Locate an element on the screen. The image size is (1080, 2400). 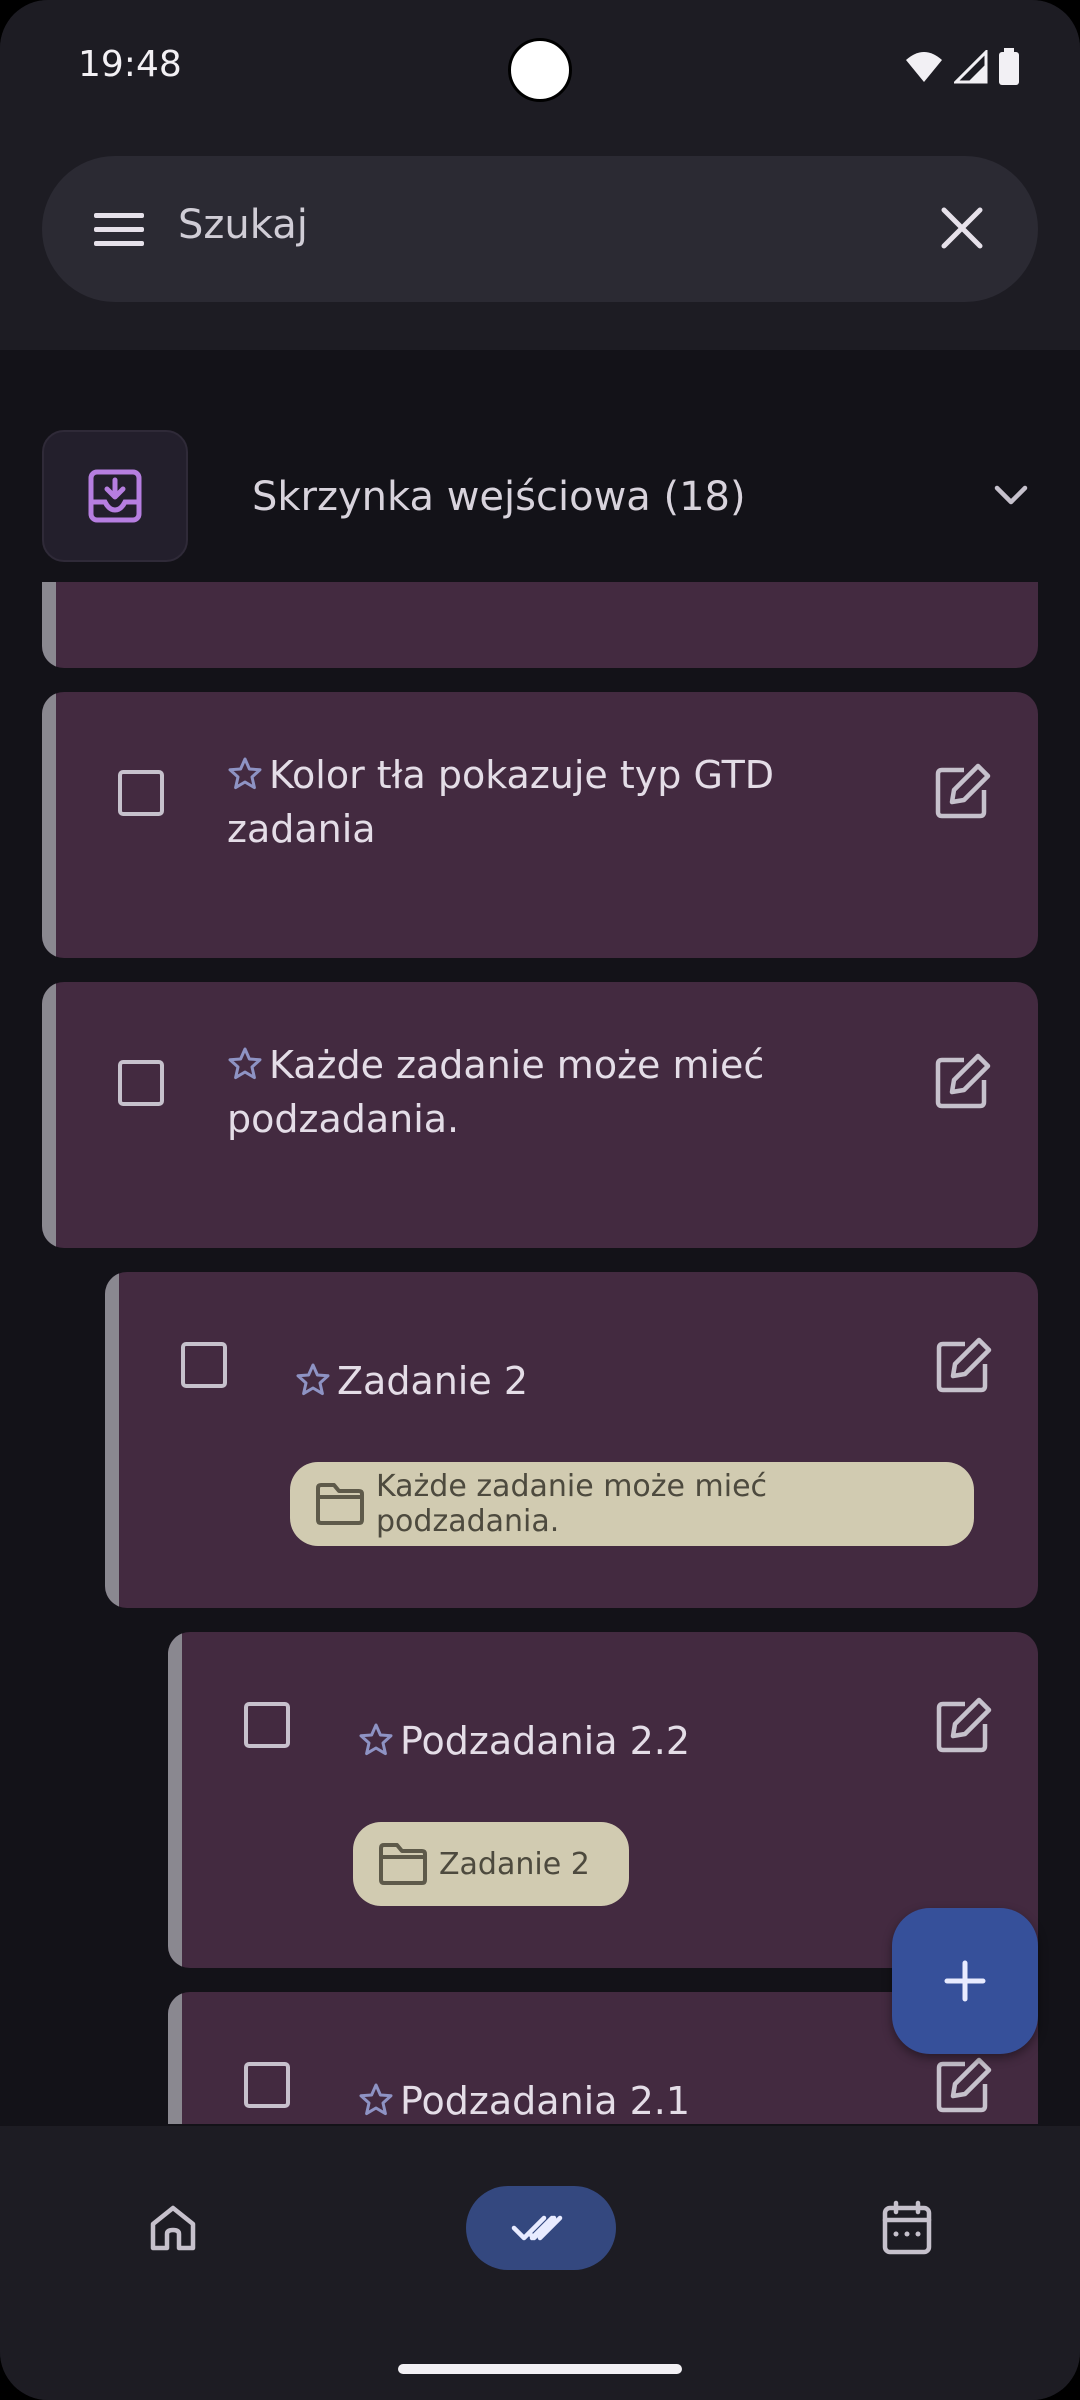
chevron-down-icon is located at coordinates (1011, 495).